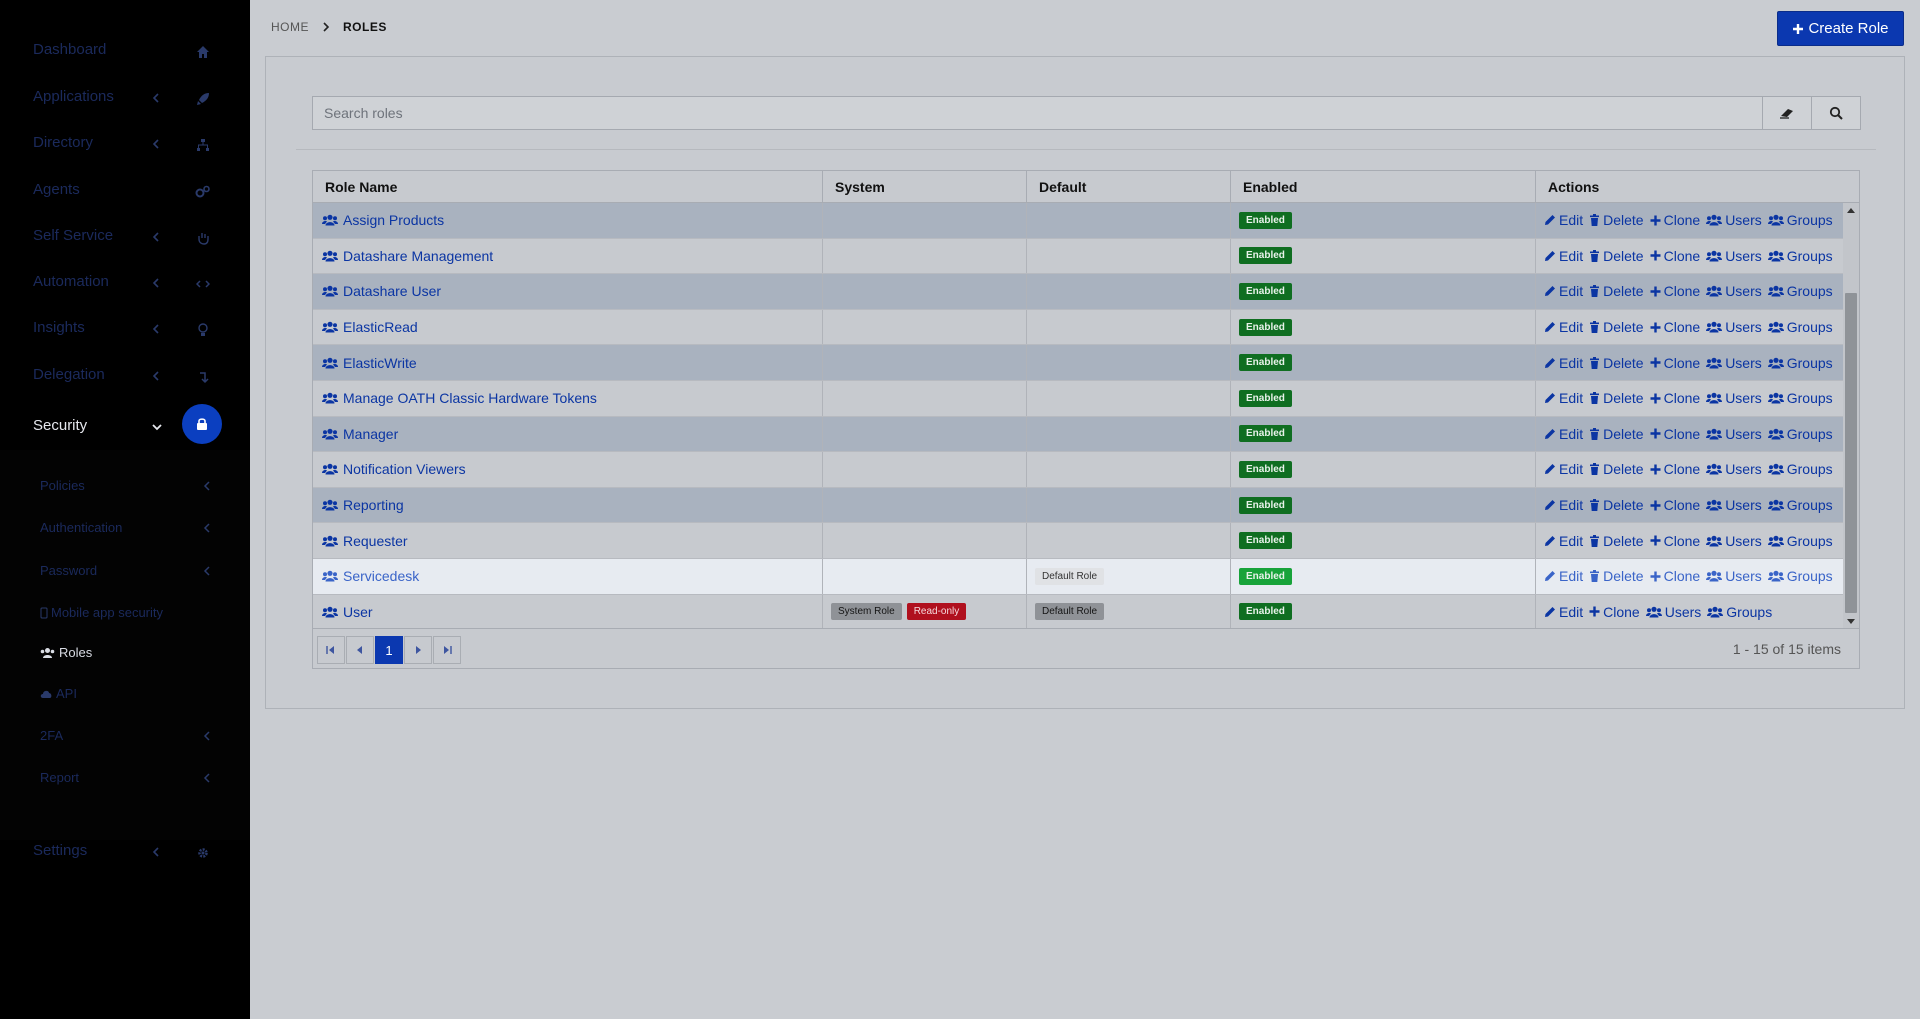 This screenshot has width=1920, height=1019. What do you see at coordinates (125, 99) in the screenshot?
I see `sidebar-item-applications: Applications` at bounding box center [125, 99].